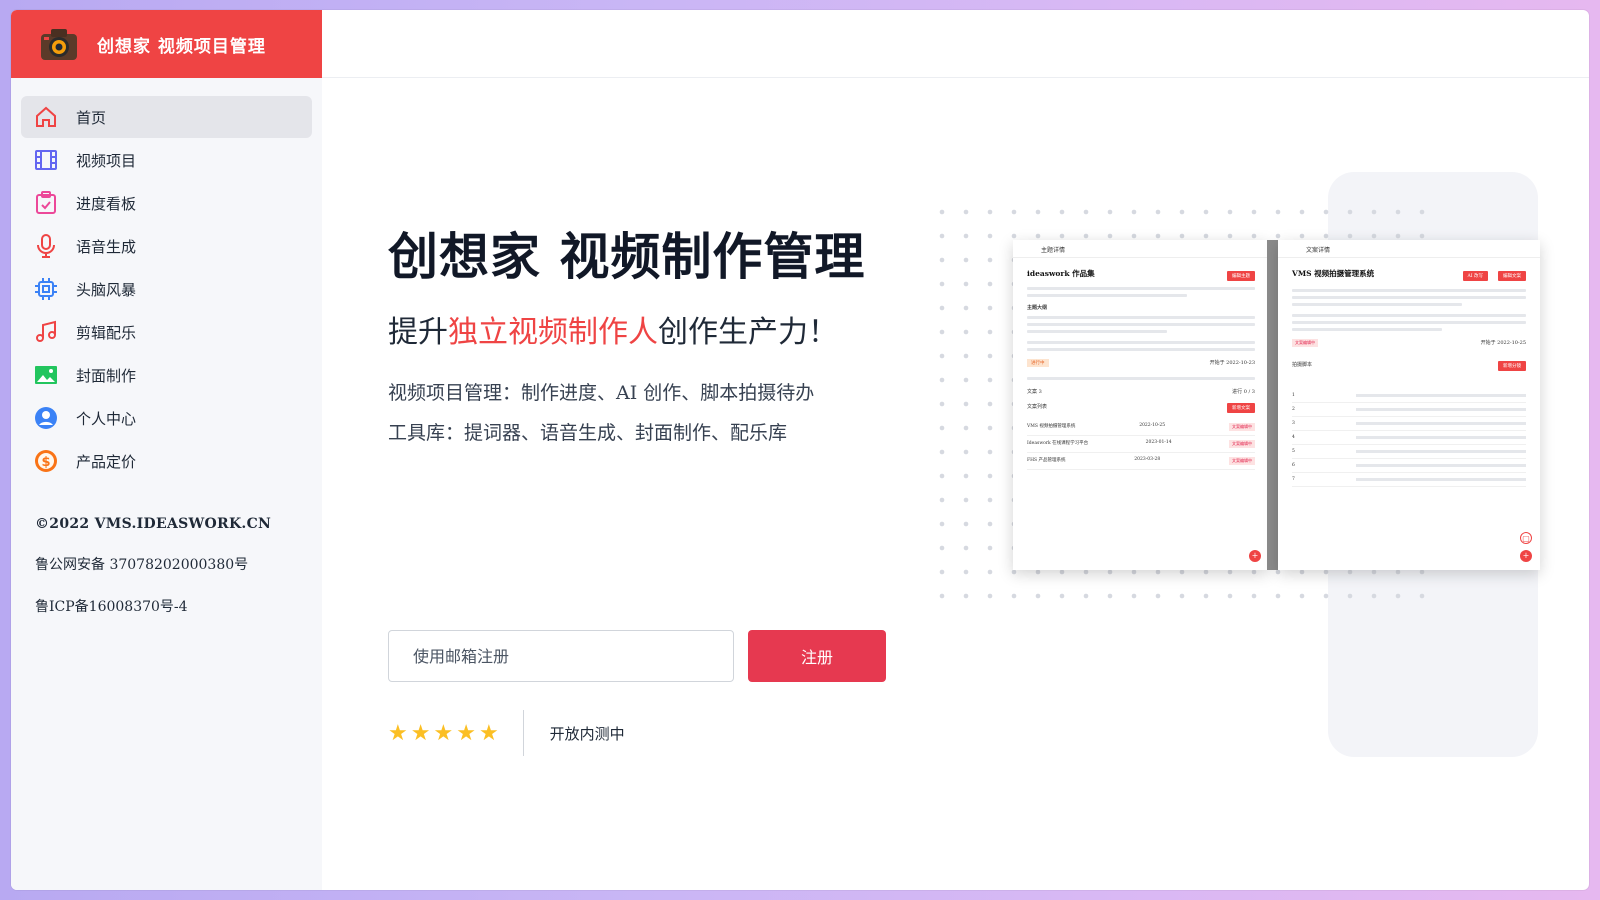  I want to click on microphone-icon, so click(46, 246).